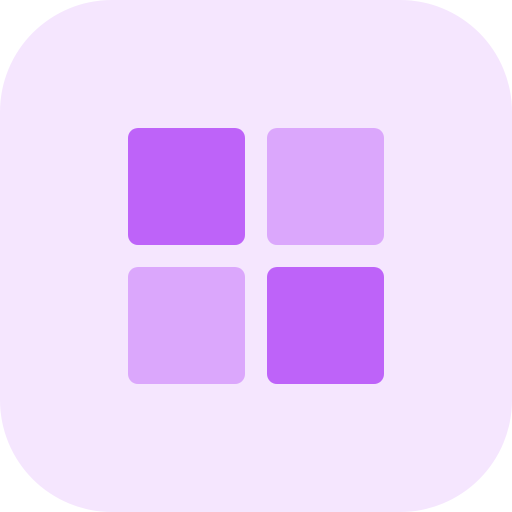  What do you see at coordinates (325, 325) in the screenshot?
I see `grid-cell-bottom-right` at bounding box center [325, 325].